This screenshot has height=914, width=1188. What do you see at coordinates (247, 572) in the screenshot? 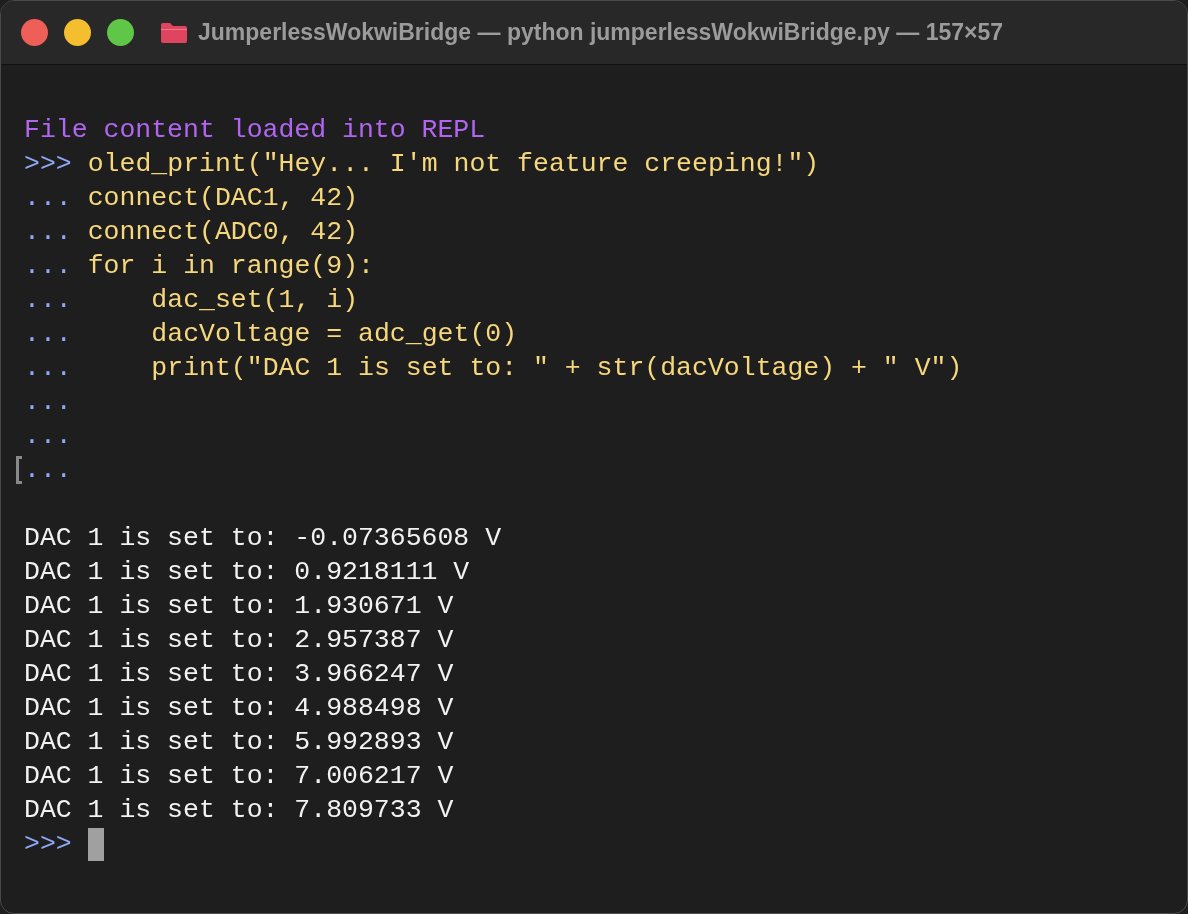
I see `output-line: DAC 1 is set to: 0.9218111 V` at bounding box center [247, 572].